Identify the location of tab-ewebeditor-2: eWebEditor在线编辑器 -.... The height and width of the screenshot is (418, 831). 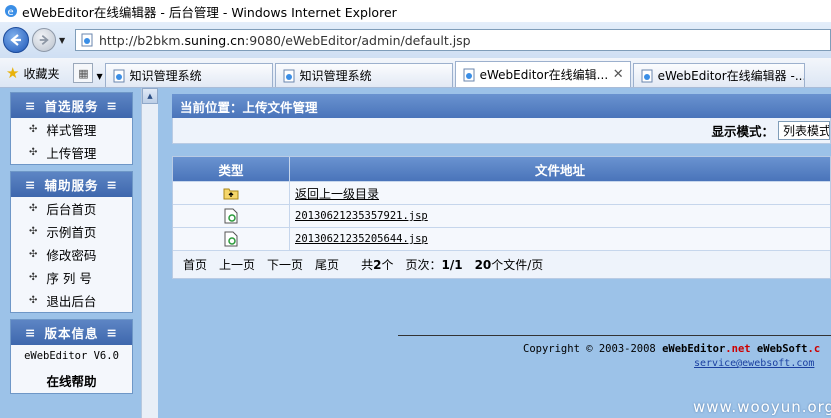
(718, 75).